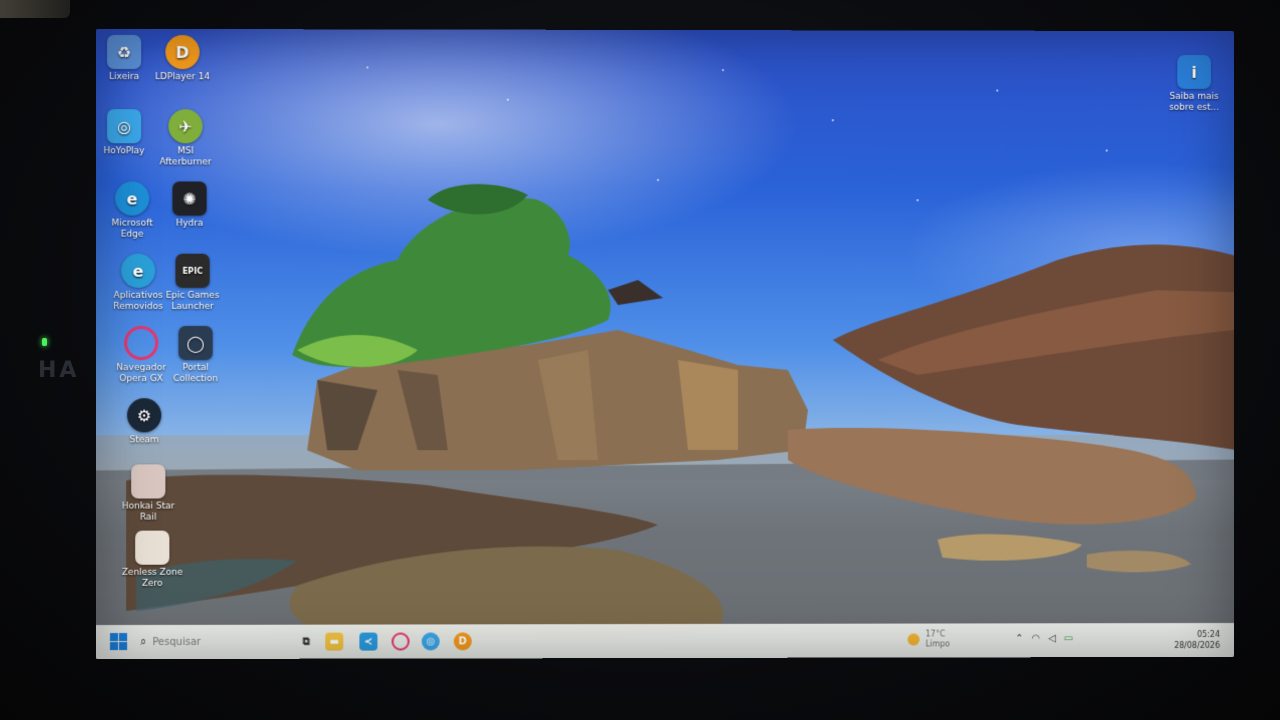  I want to click on taskbar-app-file-explorer: ▬, so click(334, 641).